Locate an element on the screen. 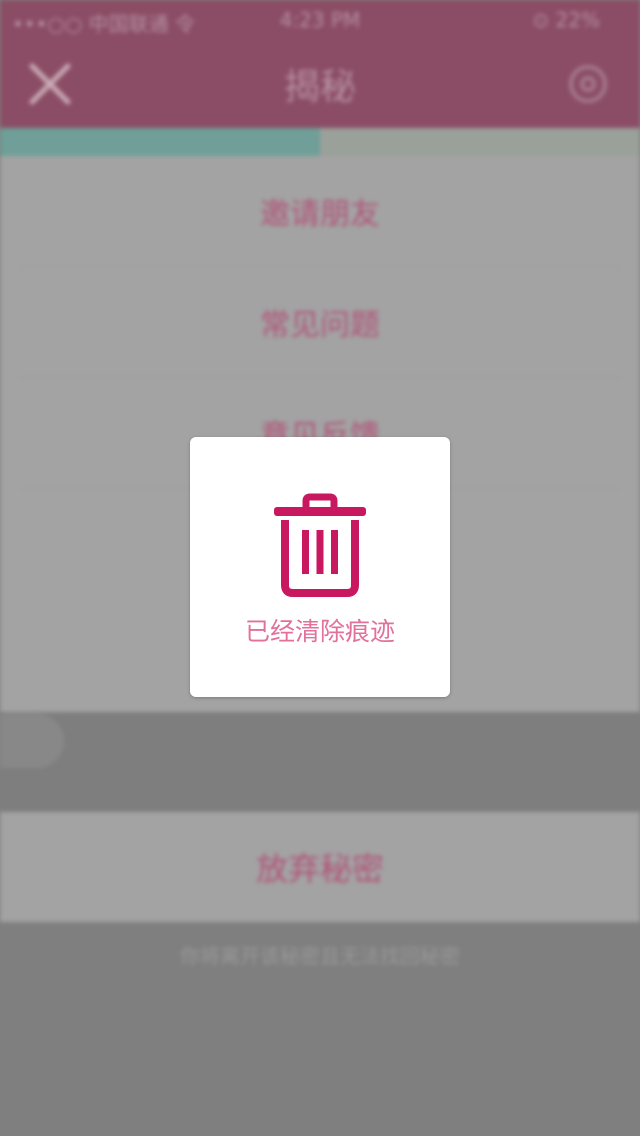  menu-item-invite-friends: 邀请朋友 is located at coordinates (320, 211).